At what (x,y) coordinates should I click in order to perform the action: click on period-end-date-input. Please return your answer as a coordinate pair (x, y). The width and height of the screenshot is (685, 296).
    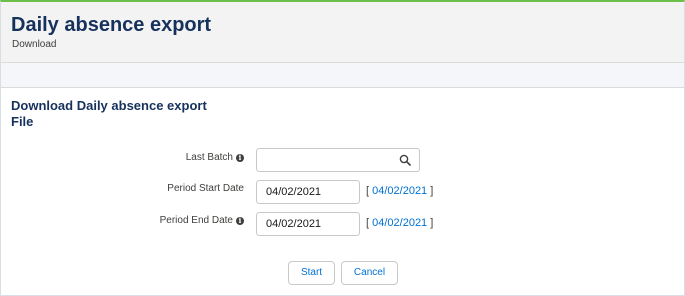
    Looking at the image, I should click on (308, 224).